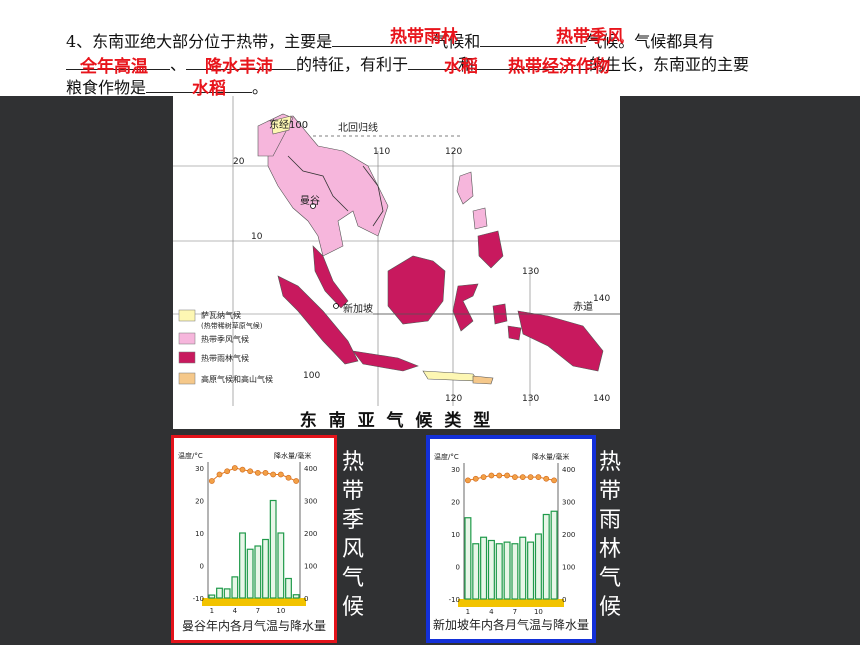  What do you see at coordinates (491, 612) in the screenshot?
I see `month-tick-label: 4` at bounding box center [491, 612].